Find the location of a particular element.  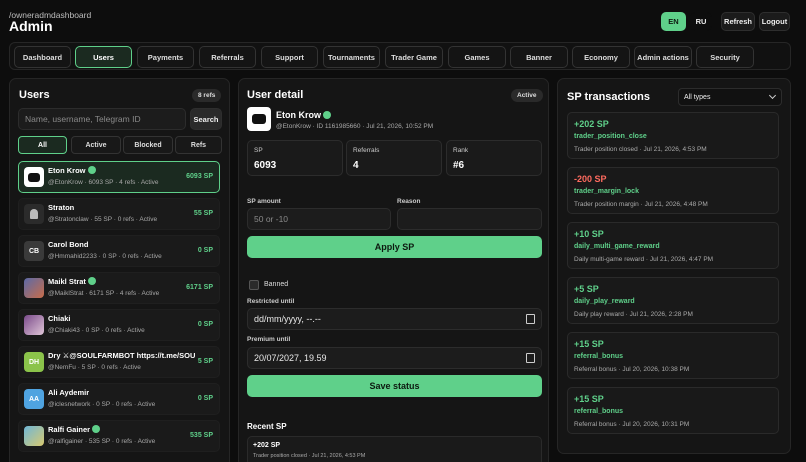

sp-amount-input: 50 or -10 is located at coordinates (319, 219).